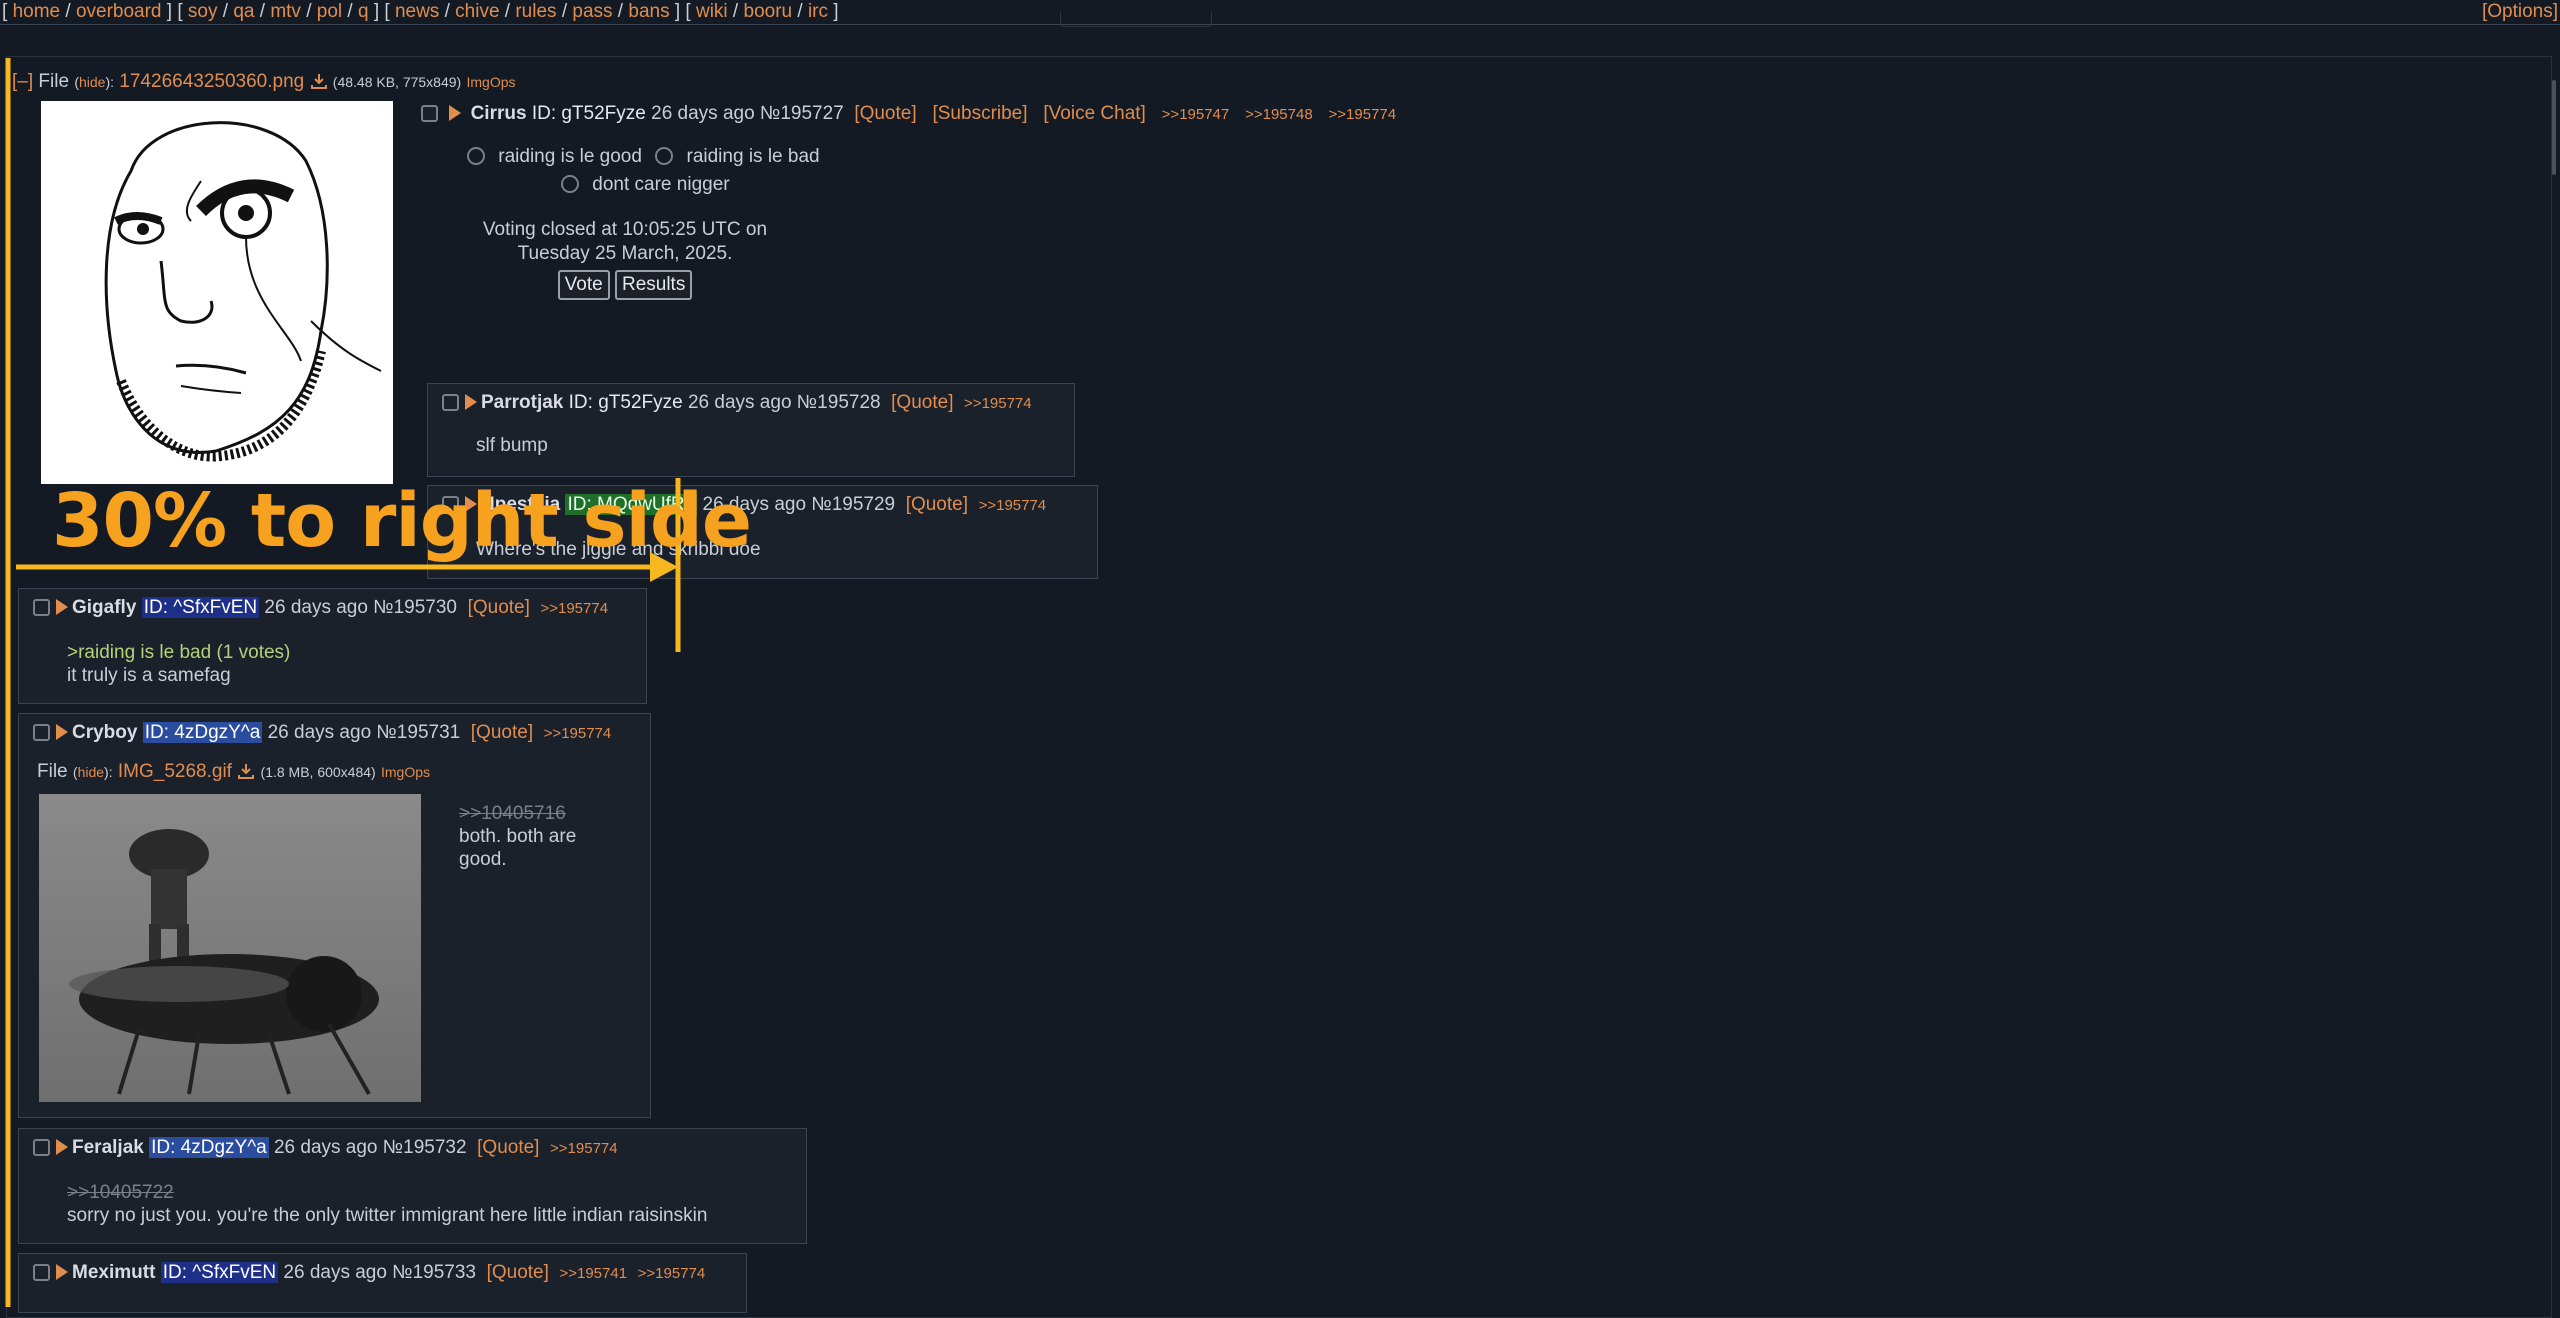 This screenshot has height=1318, width=2560. Describe the element at coordinates (570, 184) in the screenshot. I see `poll-radio-dontcare` at that location.